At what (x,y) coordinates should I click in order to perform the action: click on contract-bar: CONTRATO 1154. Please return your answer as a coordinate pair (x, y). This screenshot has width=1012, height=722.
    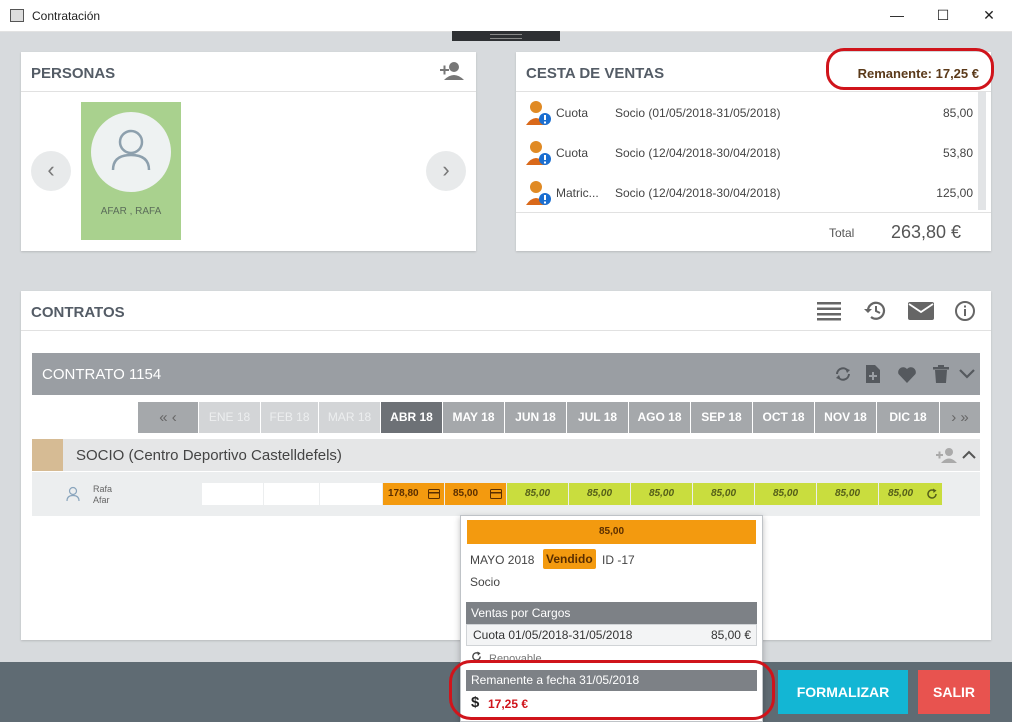
    Looking at the image, I should click on (506, 374).